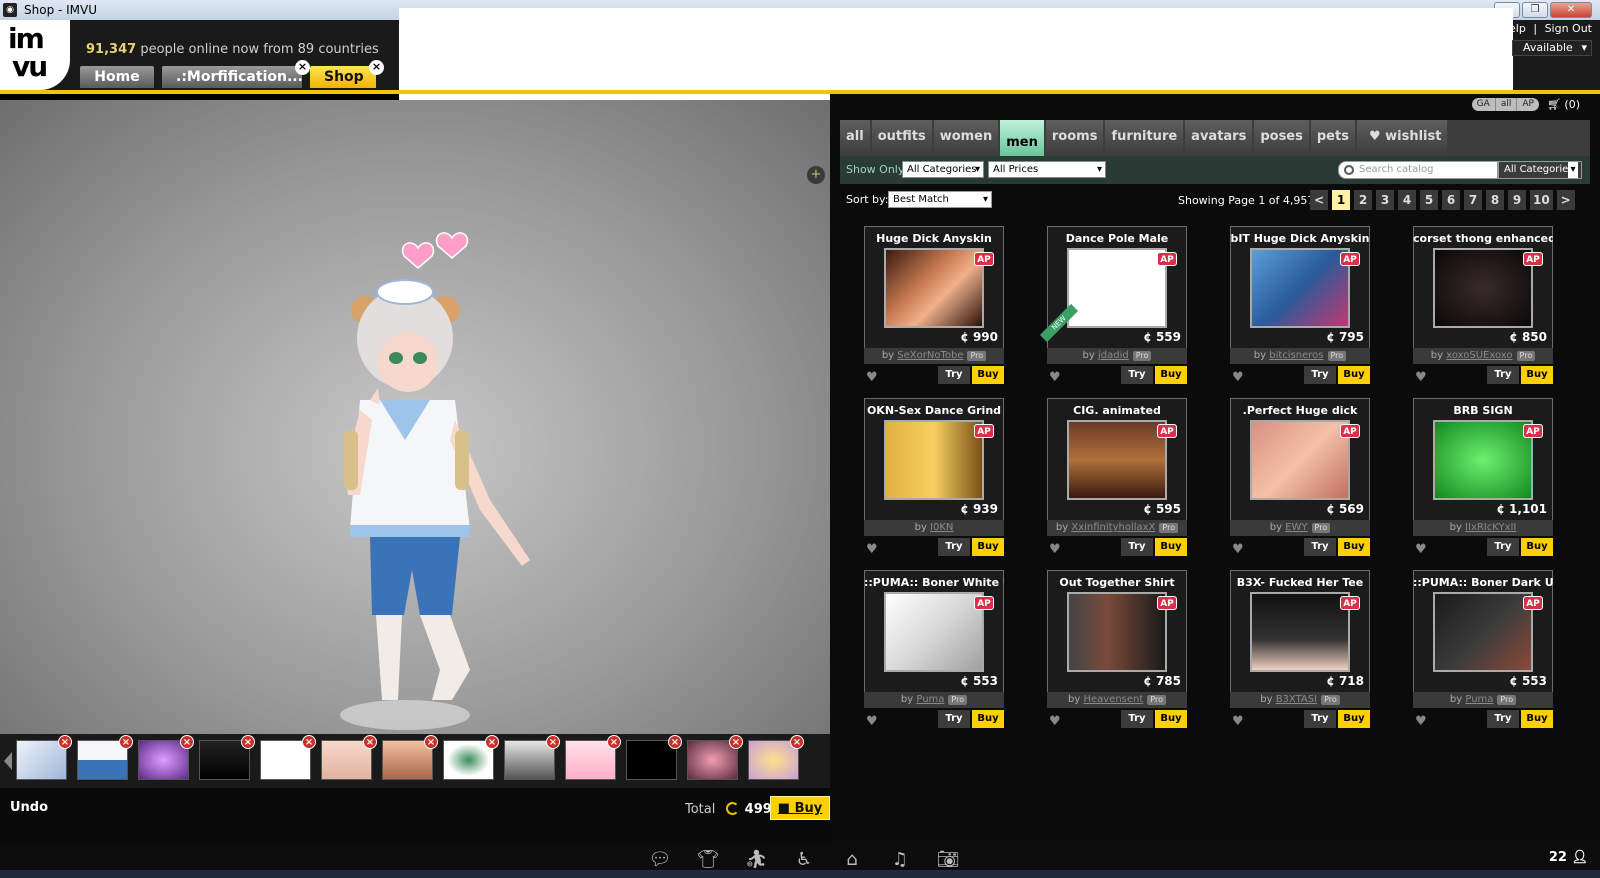 The height and width of the screenshot is (878, 1600). What do you see at coordinates (1483, 410) in the screenshot?
I see `product-name: BRB SIGN` at bounding box center [1483, 410].